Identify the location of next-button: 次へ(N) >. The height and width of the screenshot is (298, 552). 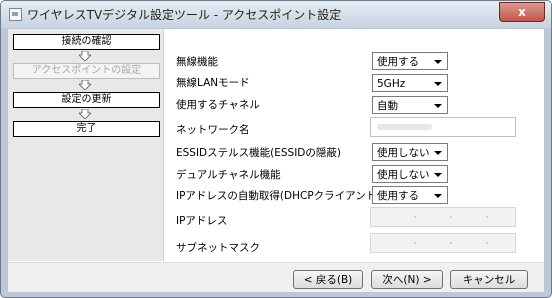
(407, 279).